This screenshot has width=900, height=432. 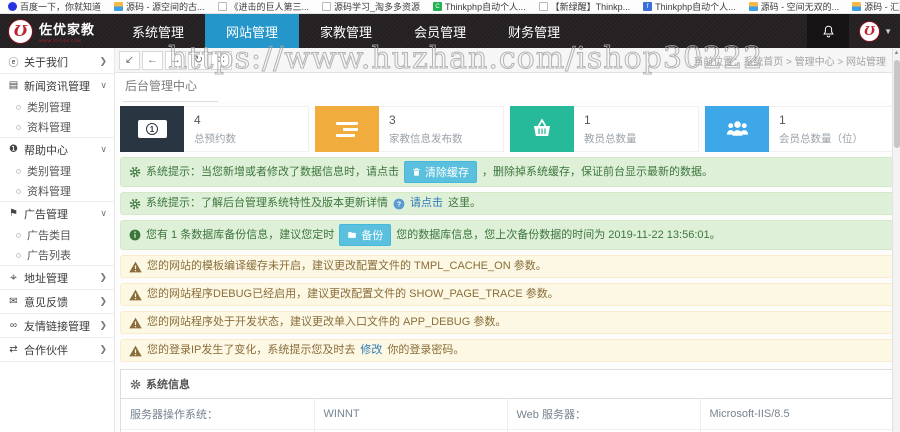 What do you see at coordinates (888, 31) in the screenshot?
I see `chevron-down-icon: ▼` at bounding box center [888, 31].